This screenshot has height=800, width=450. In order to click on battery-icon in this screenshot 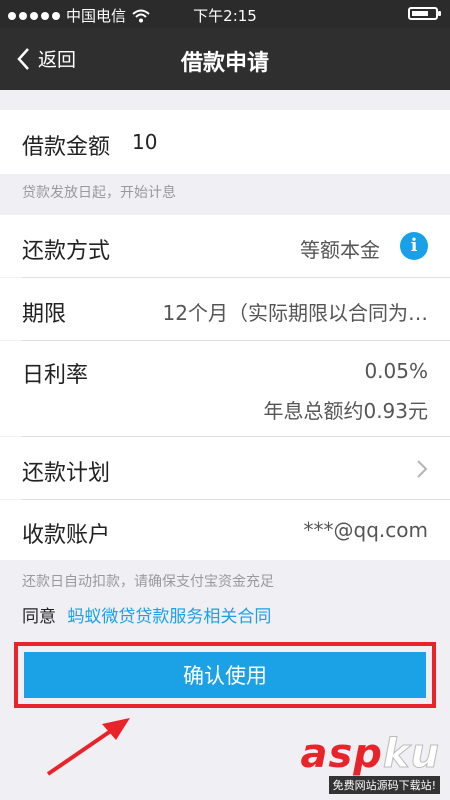, I will do `click(424, 13)`.